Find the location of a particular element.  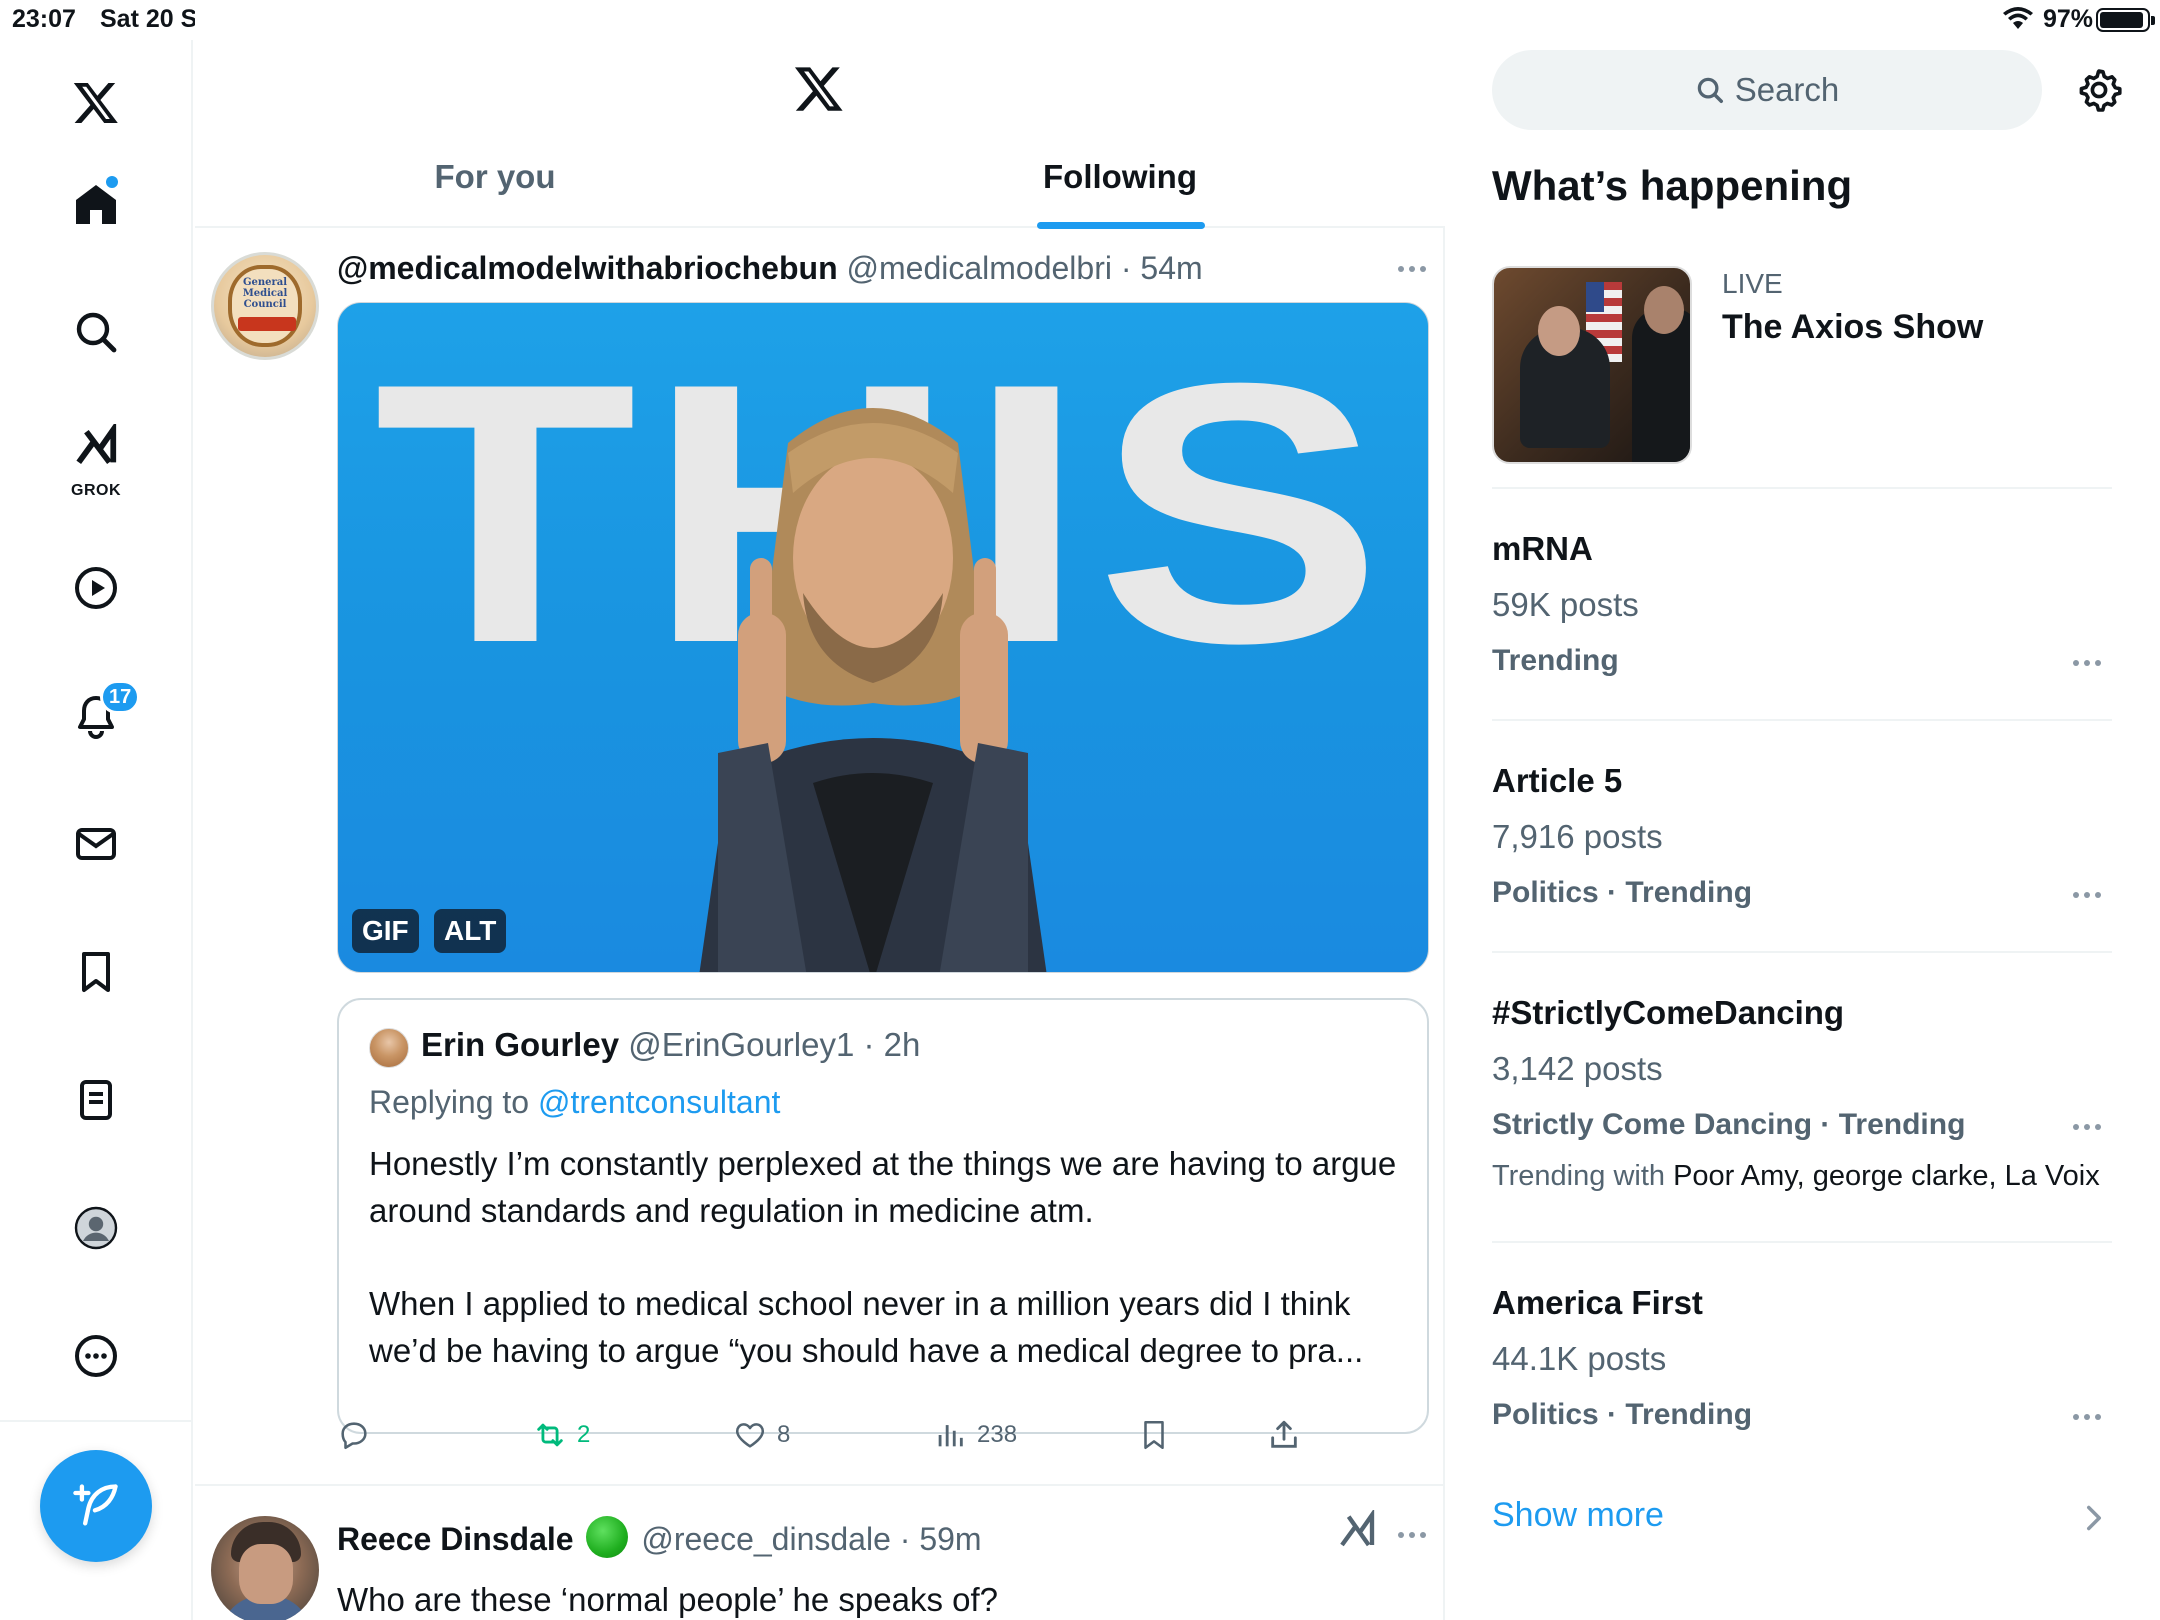

tweet-header: Reece Dinsdale @reece_dinsdale · 59m is located at coordinates (659, 1537).